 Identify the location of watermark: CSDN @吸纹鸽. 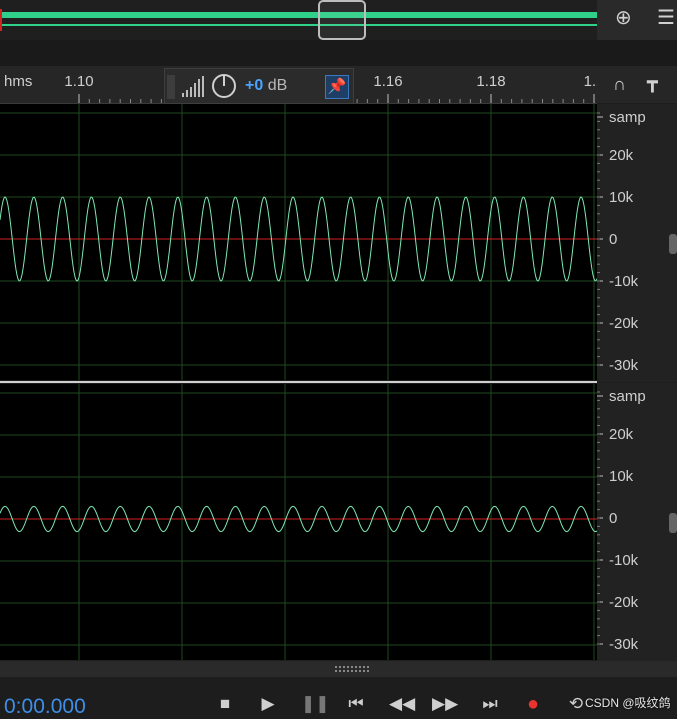
(628, 703).